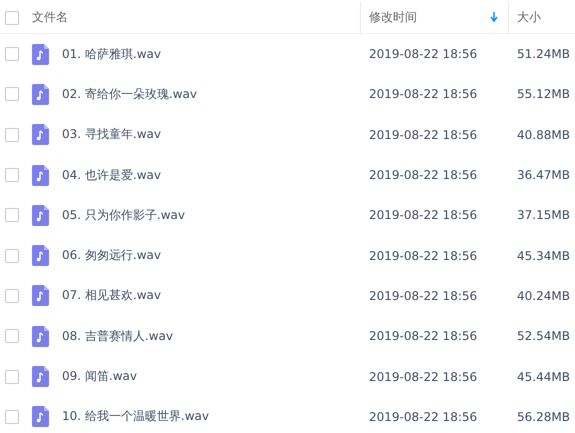  I want to click on file-name: 10. 给我一个温暖世界.wav, so click(135, 417).